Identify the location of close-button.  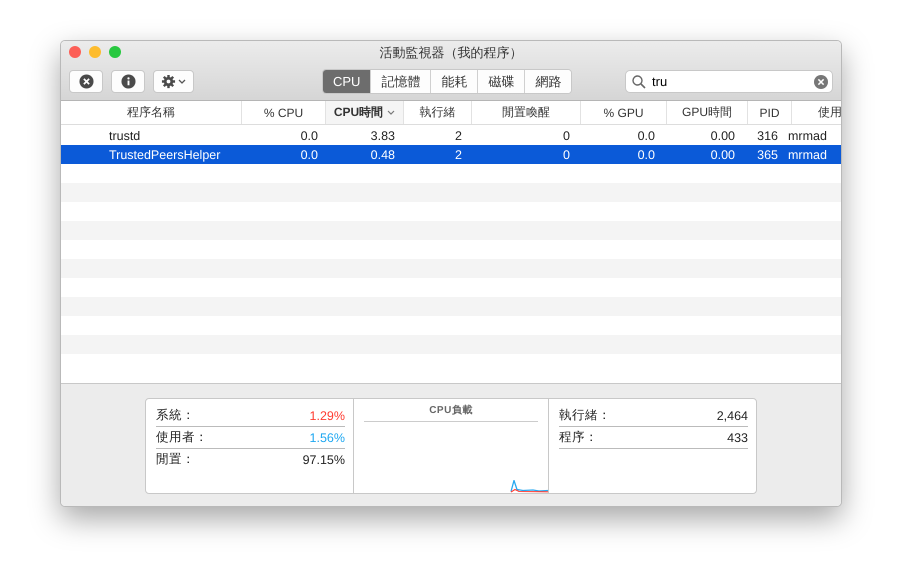
(75, 52).